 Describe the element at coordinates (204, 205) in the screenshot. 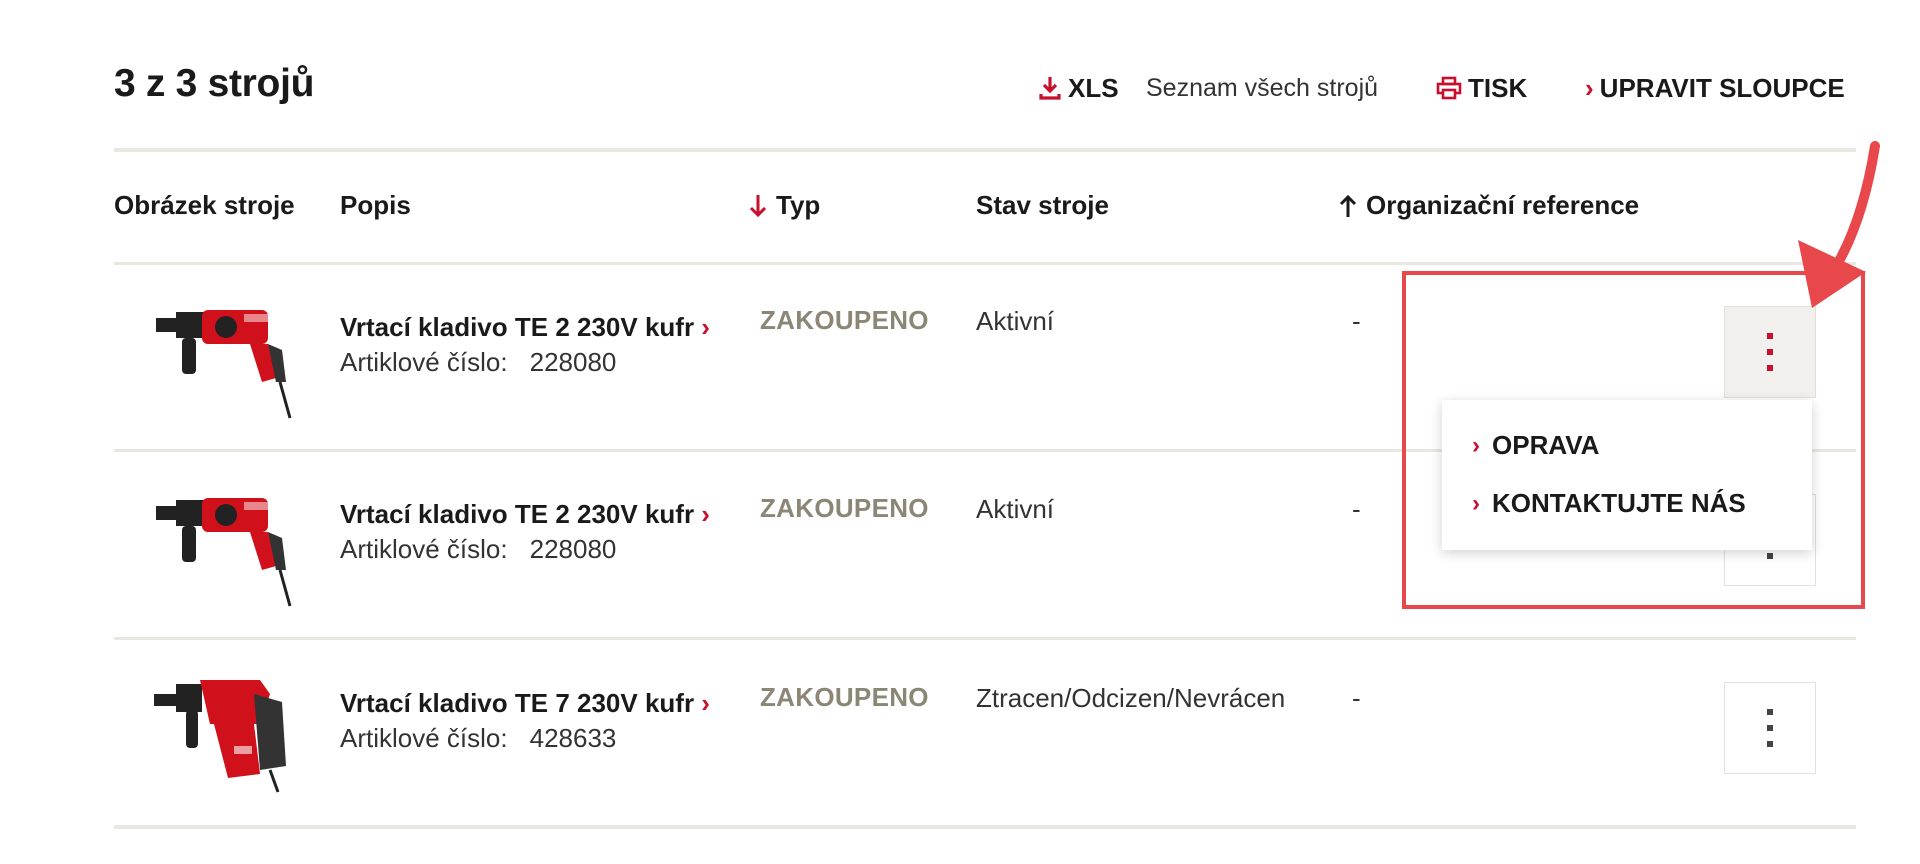

I see `column-header-image: Obrázek stroje` at that location.